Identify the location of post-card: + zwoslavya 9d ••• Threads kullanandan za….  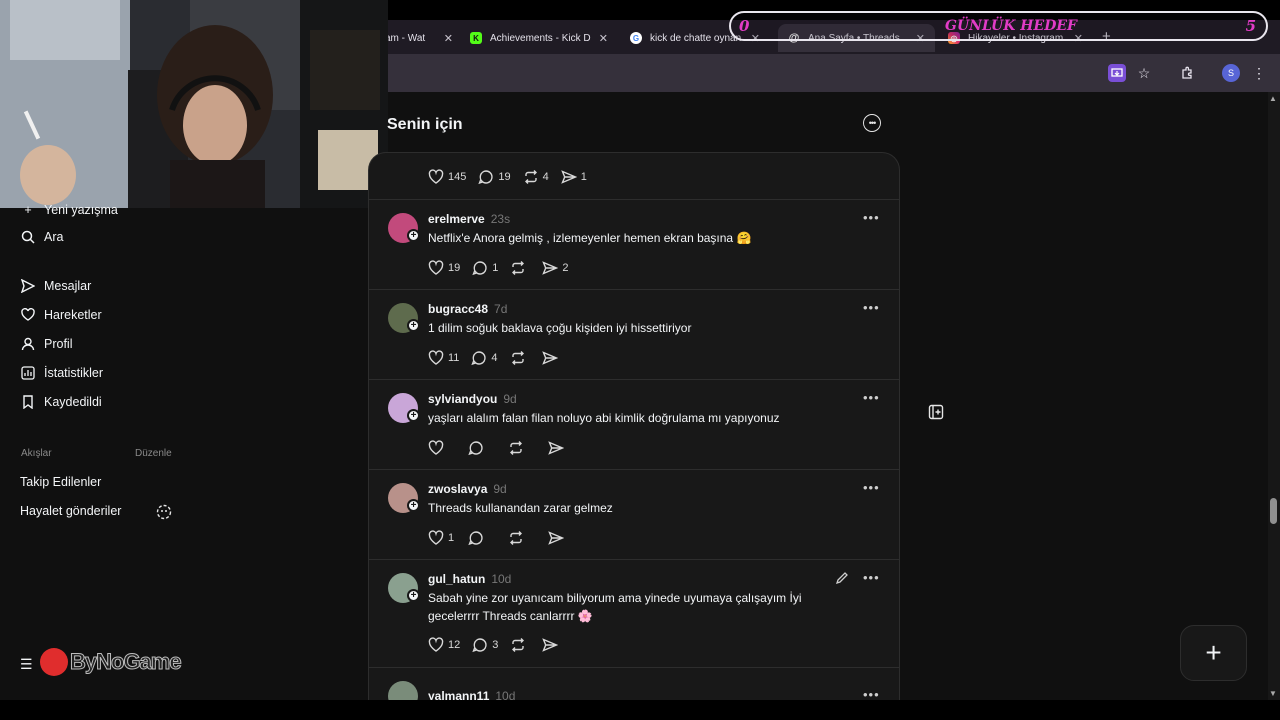
(634, 515).